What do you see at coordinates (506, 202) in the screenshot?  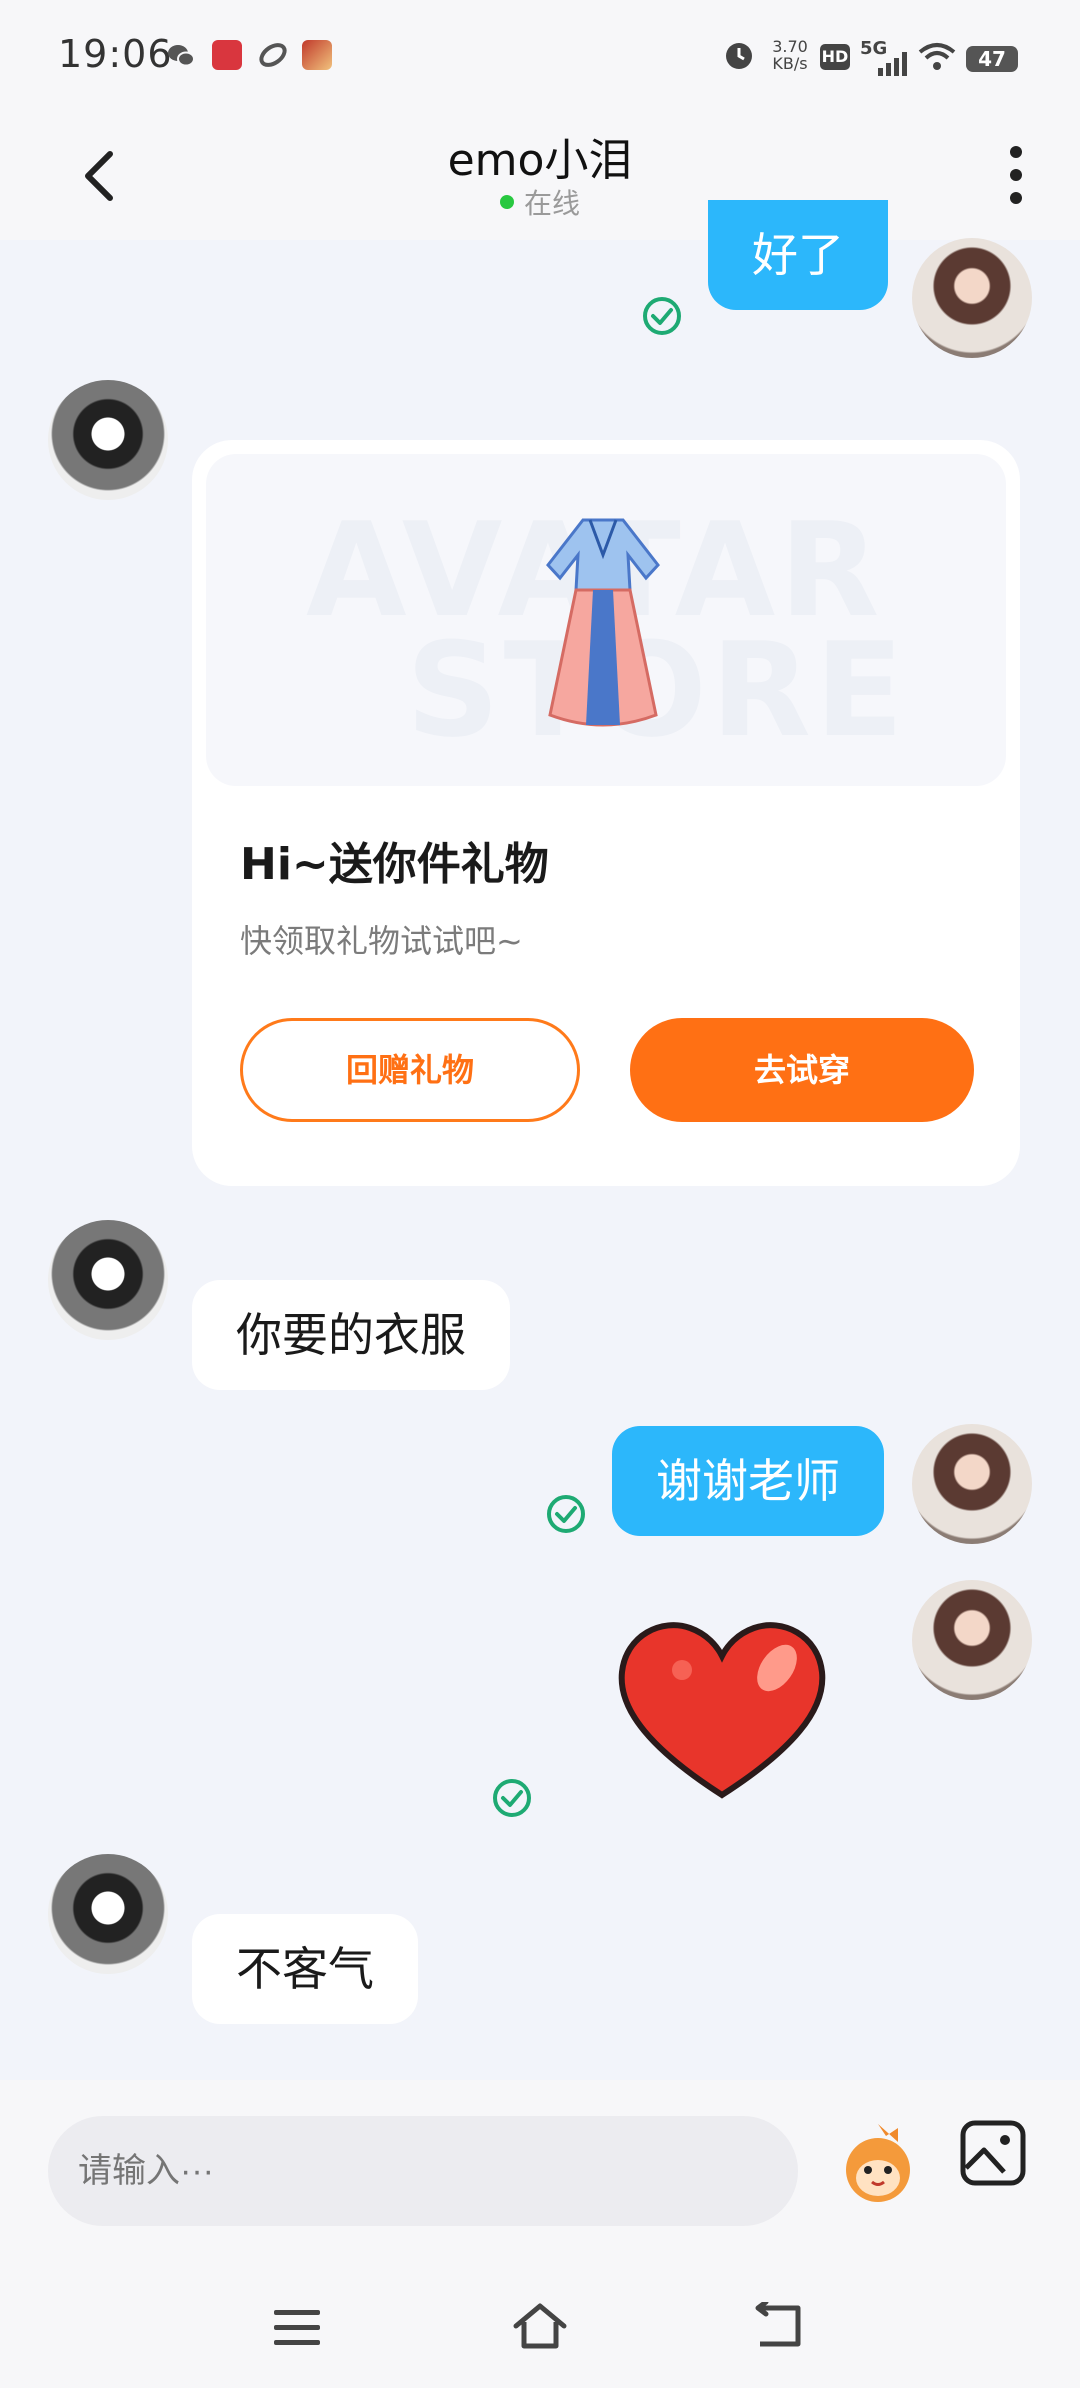 I see `online-dot` at bounding box center [506, 202].